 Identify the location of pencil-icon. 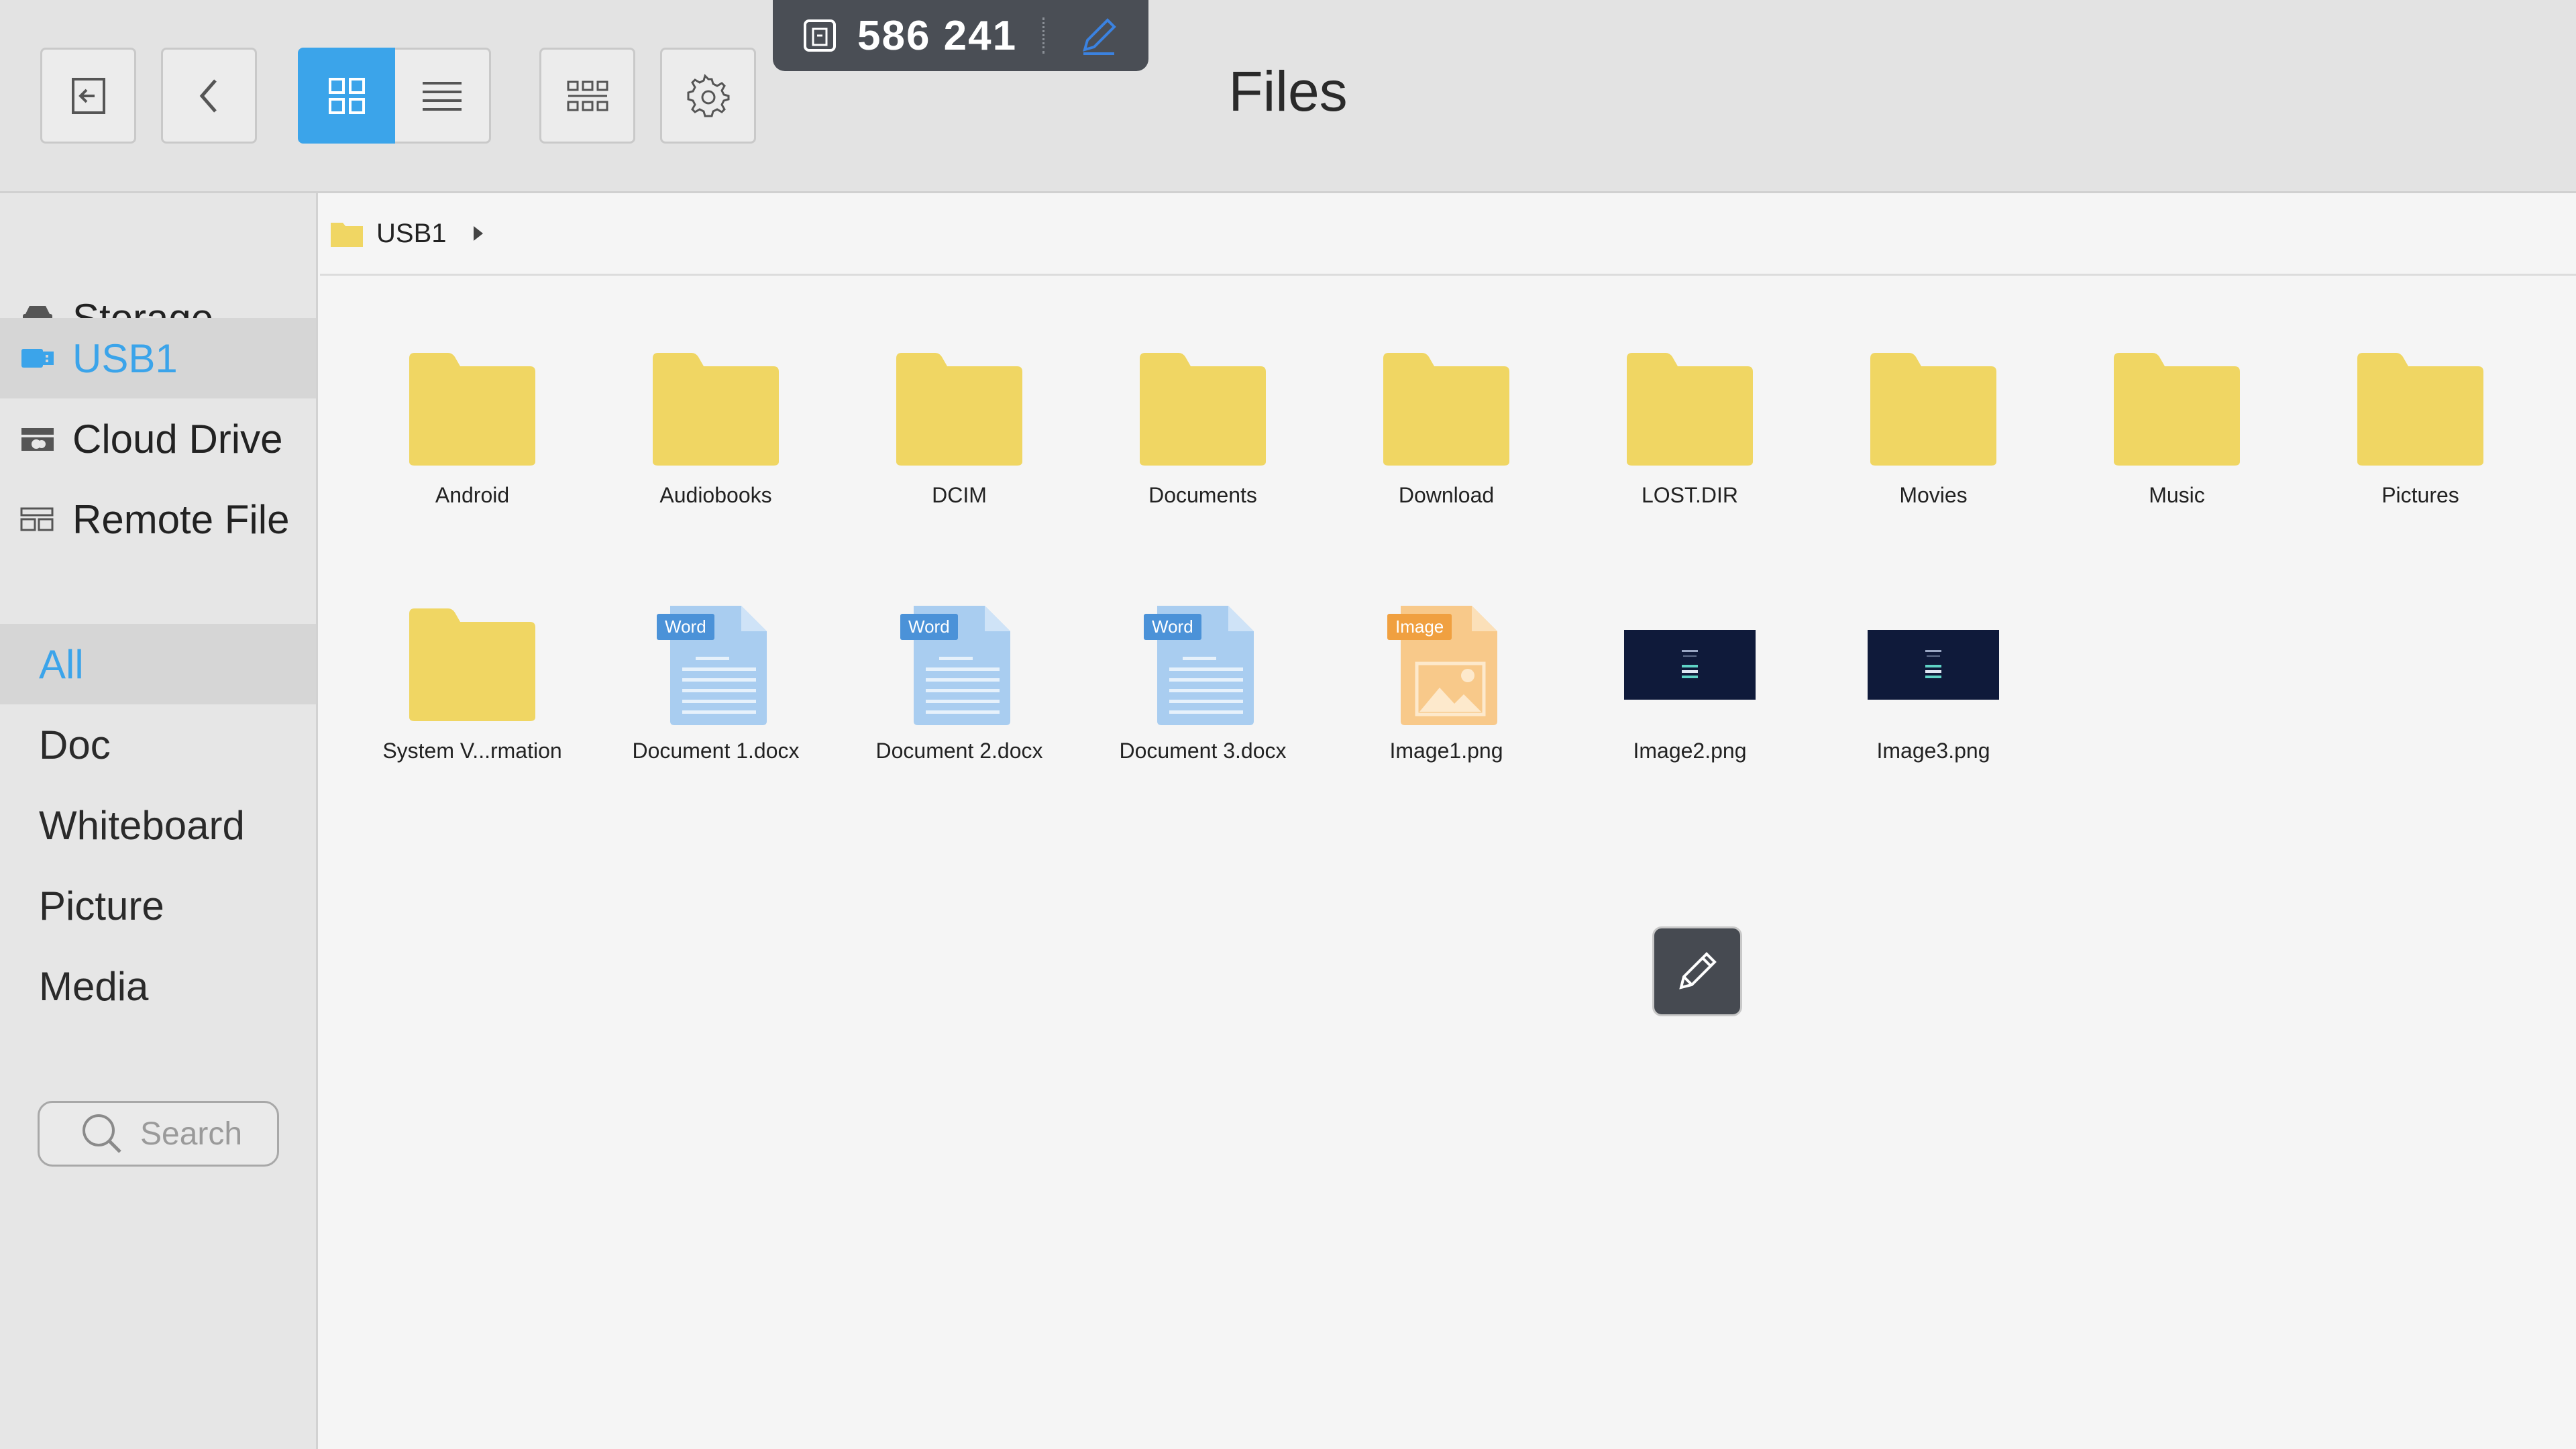
(1698, 970).